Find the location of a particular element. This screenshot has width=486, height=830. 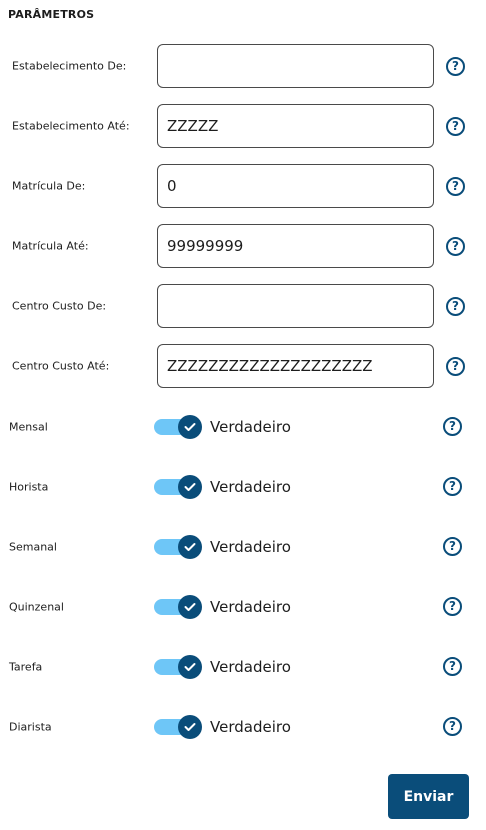

field-label: Centro Custo Até: is located at coordinates (61, 366).